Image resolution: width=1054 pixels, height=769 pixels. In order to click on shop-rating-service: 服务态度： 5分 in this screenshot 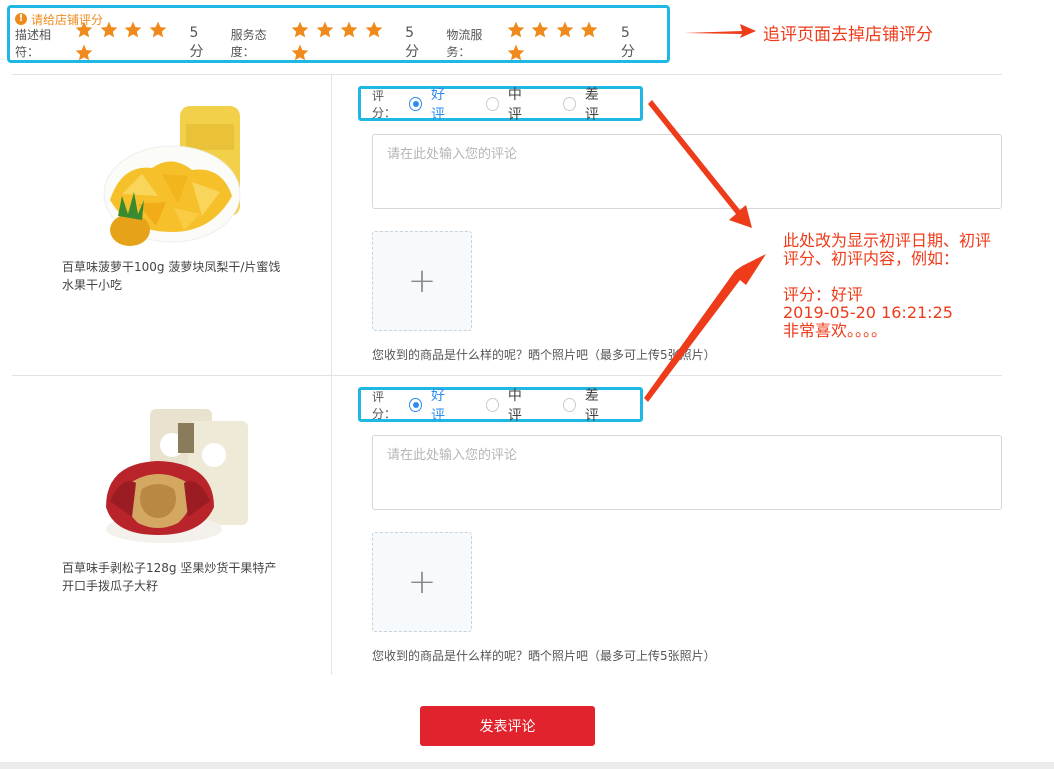, I will do `click(329, 43)`.